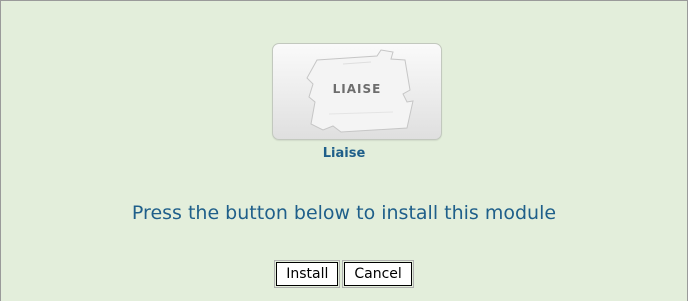  What do you see at coordinates (307, 274) in the screenshot?
I see `install-button: Install` at bounding box center [307, 274].